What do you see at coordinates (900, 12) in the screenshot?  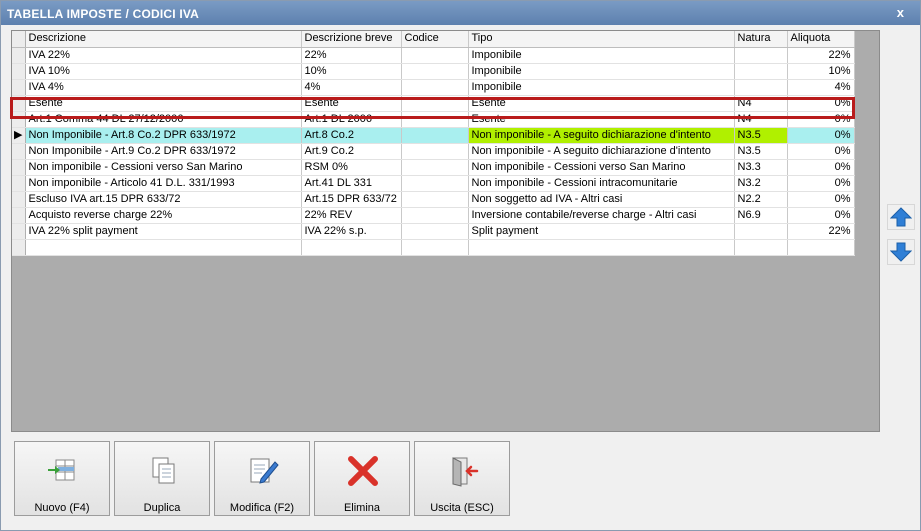 I see `close-icon: x` at bounding box center [900, 12].